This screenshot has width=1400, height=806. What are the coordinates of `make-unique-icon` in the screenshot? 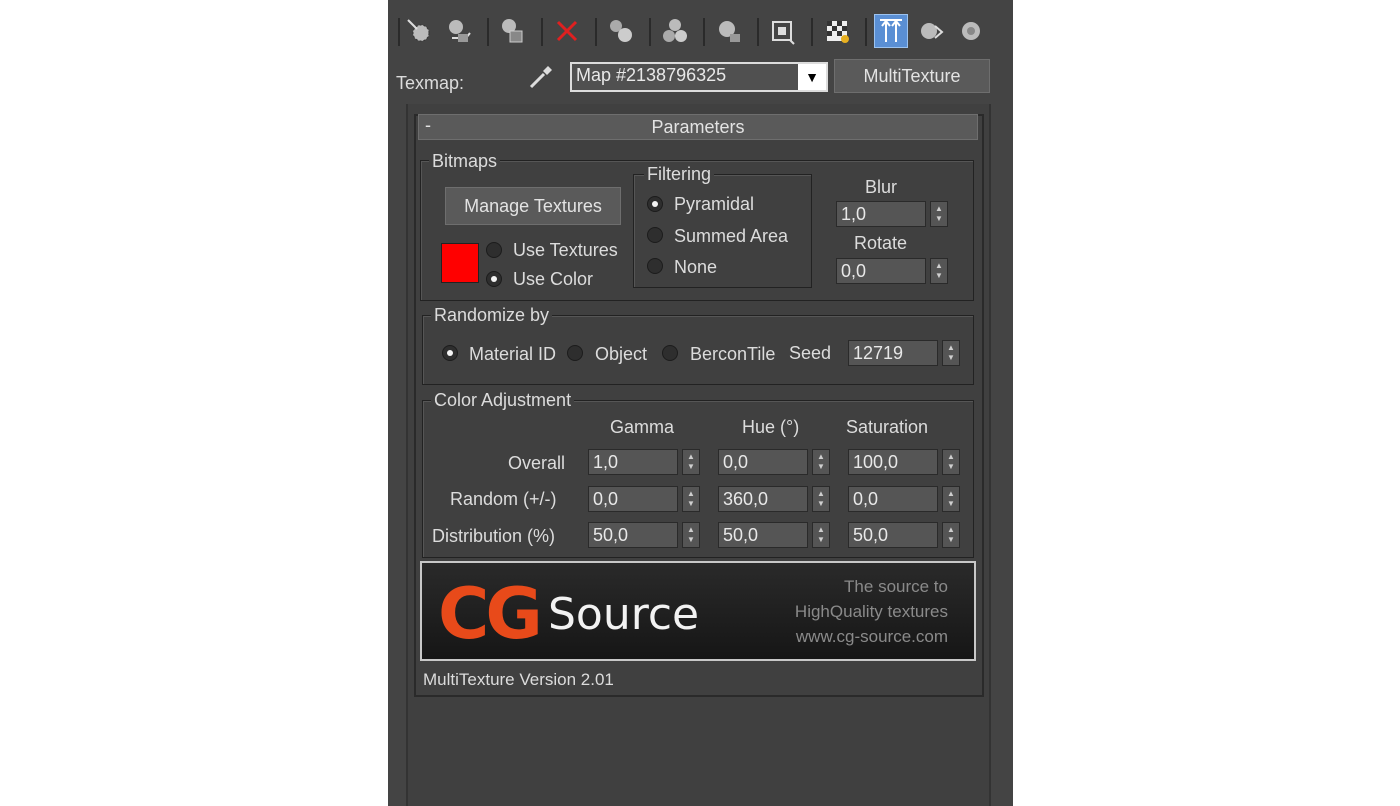 It's located at (621, 31).